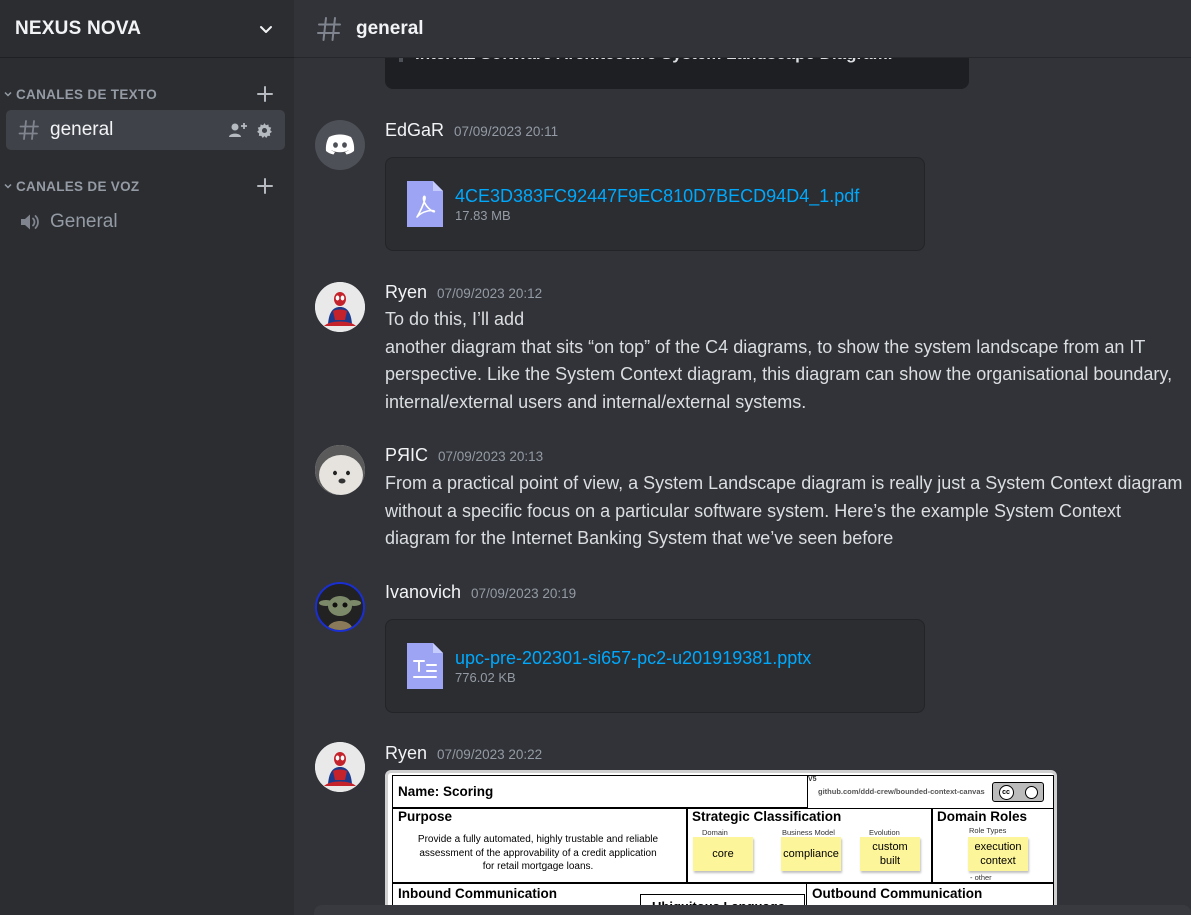 This screenshot has width=1191, height=915. I want to click on purpose-title: Purpose, so click(425, 816).